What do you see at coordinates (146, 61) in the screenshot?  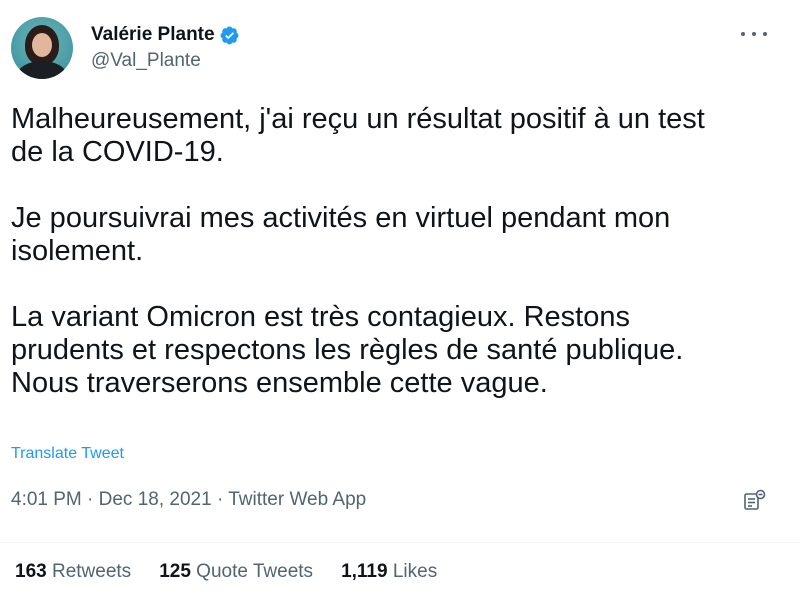 I see `author-handle: @Val_Plante` at bounding box center [146, 61].